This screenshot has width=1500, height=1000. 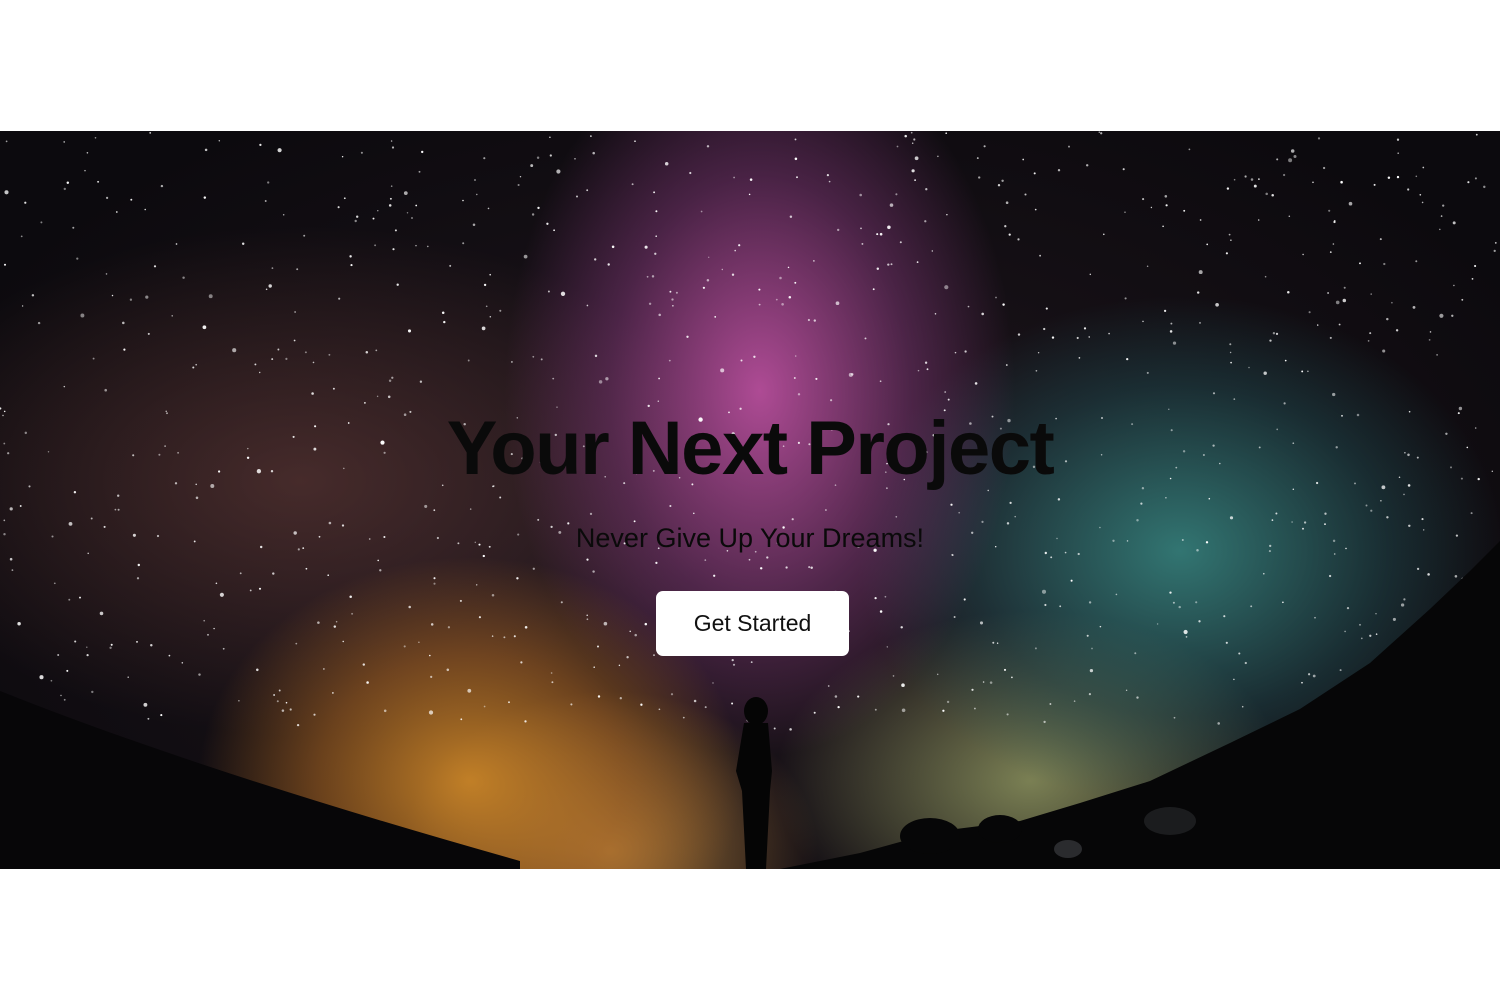 I want to click on get-started-button: Get Started, so click(x=752, y=623).